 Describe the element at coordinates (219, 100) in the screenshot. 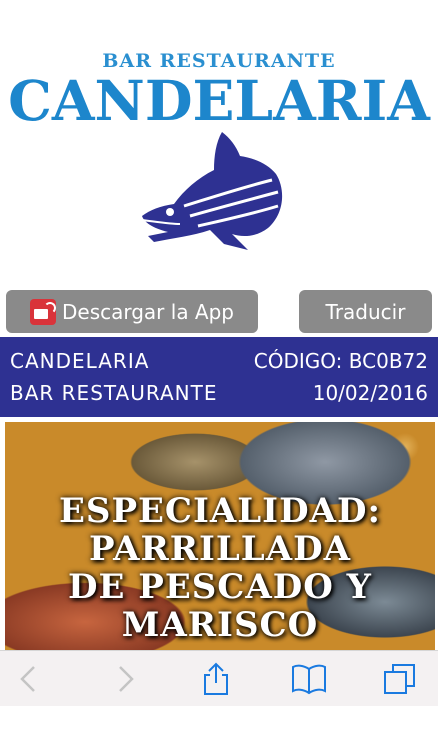

I see `logo-title: CANDELARIA` at that location.